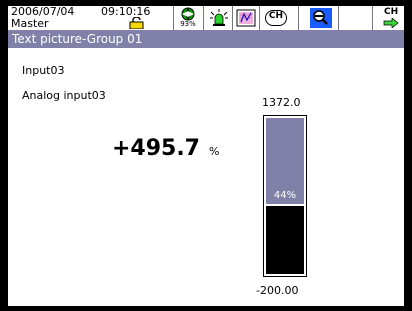 This screenshot has height=311, width=412. I want to click on search-icon, so click(320, 17).